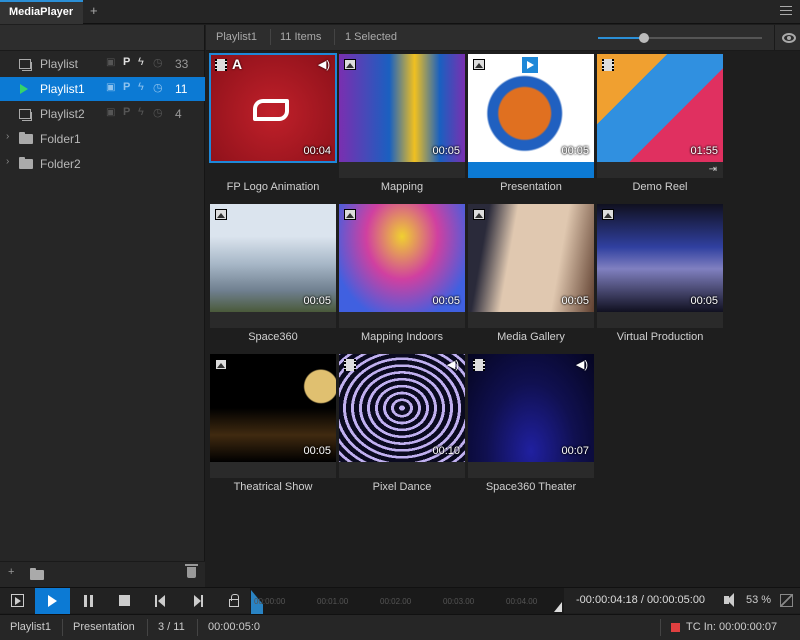 The image size is (800, 640). I want to click on media-card: 00:05 Mapping, so click(402, 124).